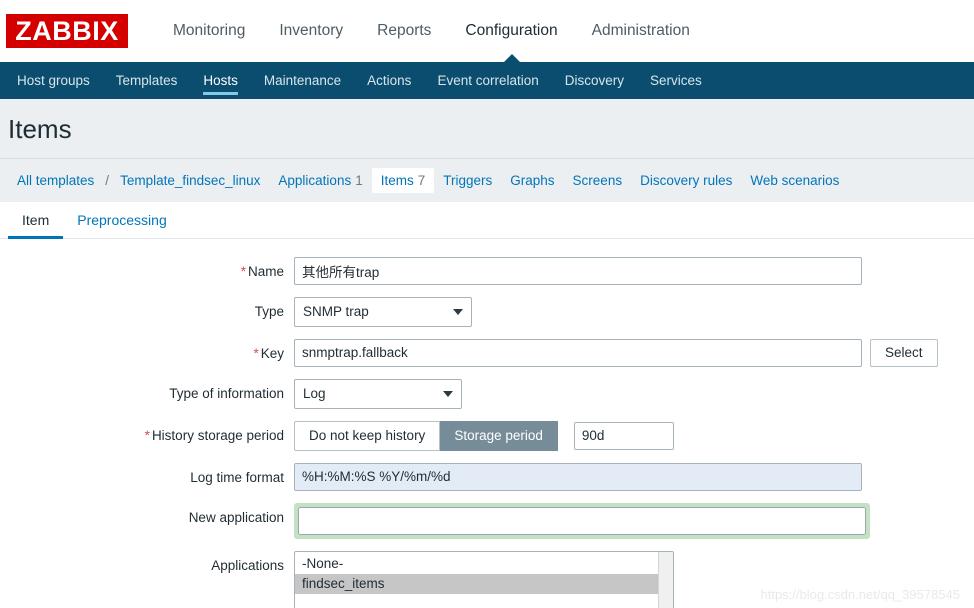  What do you see at coordinates (359, 180) in the screenshot?
I see `breadcrumb-tab-applications-count: 1` at bounding box center [359, 180].